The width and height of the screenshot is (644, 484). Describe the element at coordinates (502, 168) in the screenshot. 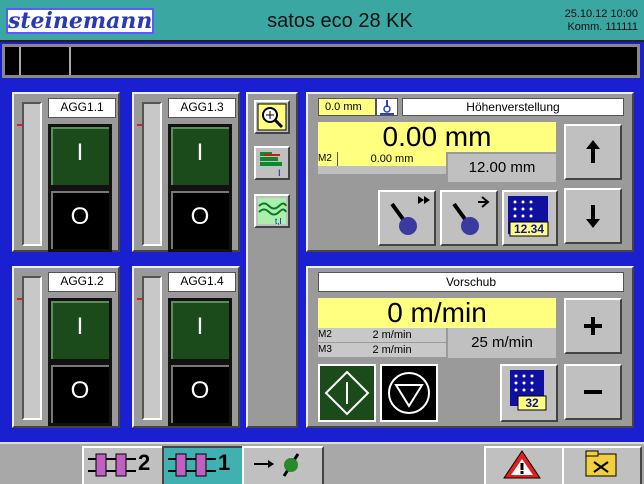

I see `height-target-value: 12.00 mm` at that location.